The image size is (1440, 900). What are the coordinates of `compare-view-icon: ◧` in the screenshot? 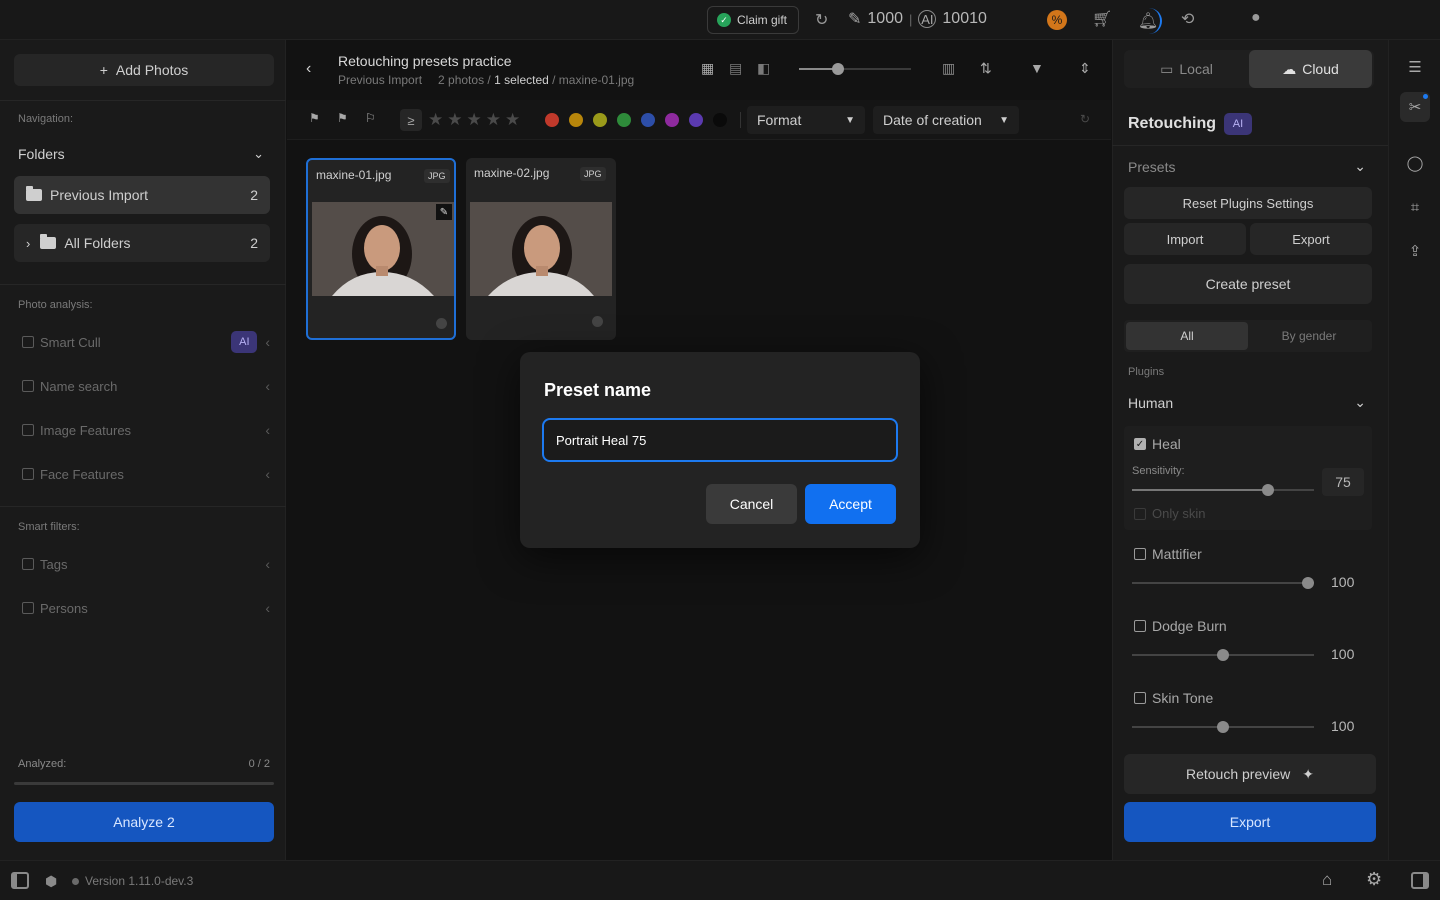 It's located at (763, 68).